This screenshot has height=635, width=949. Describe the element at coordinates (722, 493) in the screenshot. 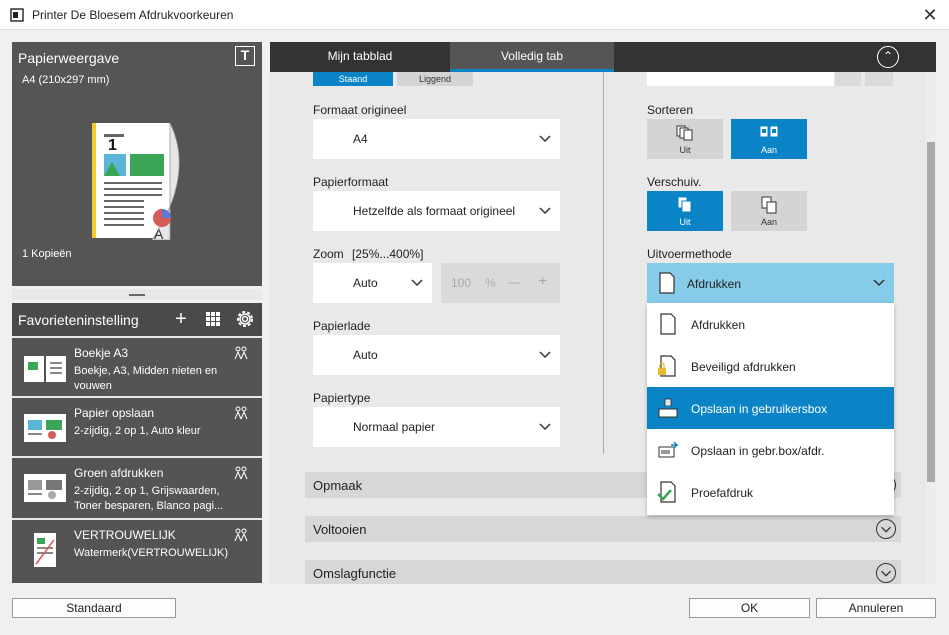

I see `option-label: Proefafdruk` at that location.